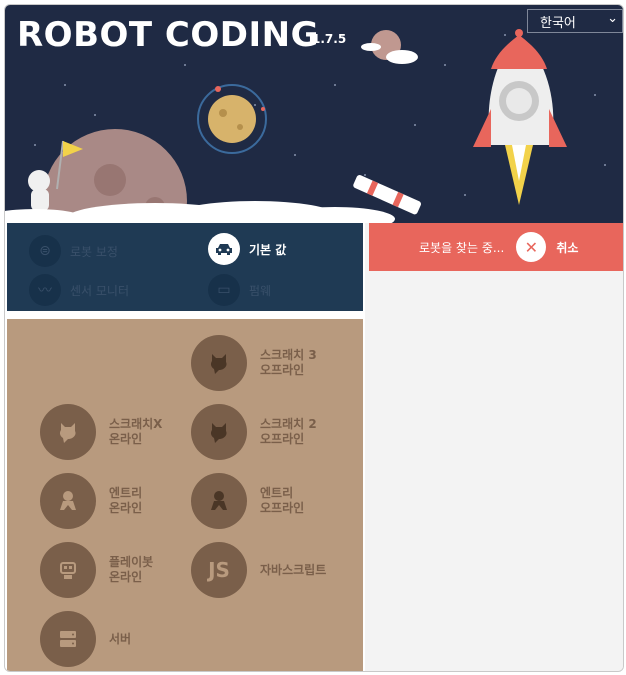  I want to click on menu-item-sensor-monitor: 〰 센서 모니터, so click(79, 290).